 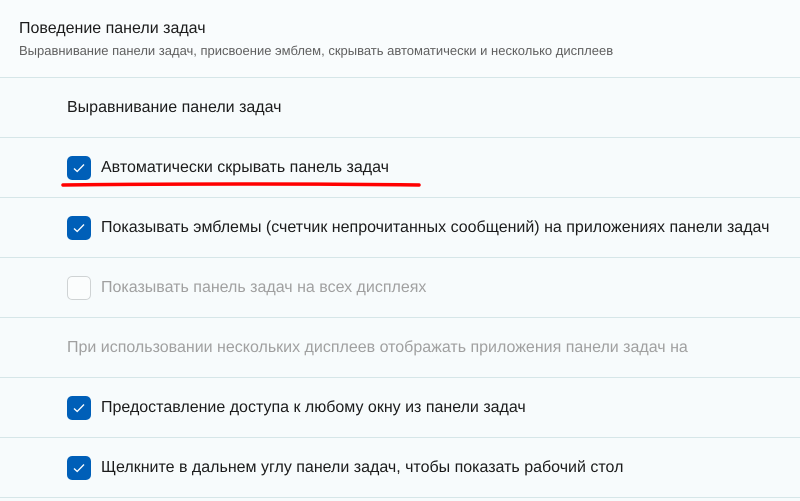 What do you see at coordinates (313, 407) in the screenshot?
I see `checkbox-label: Предоставление доступа к любому окну из панели задач` at bounding box center [313, 407].